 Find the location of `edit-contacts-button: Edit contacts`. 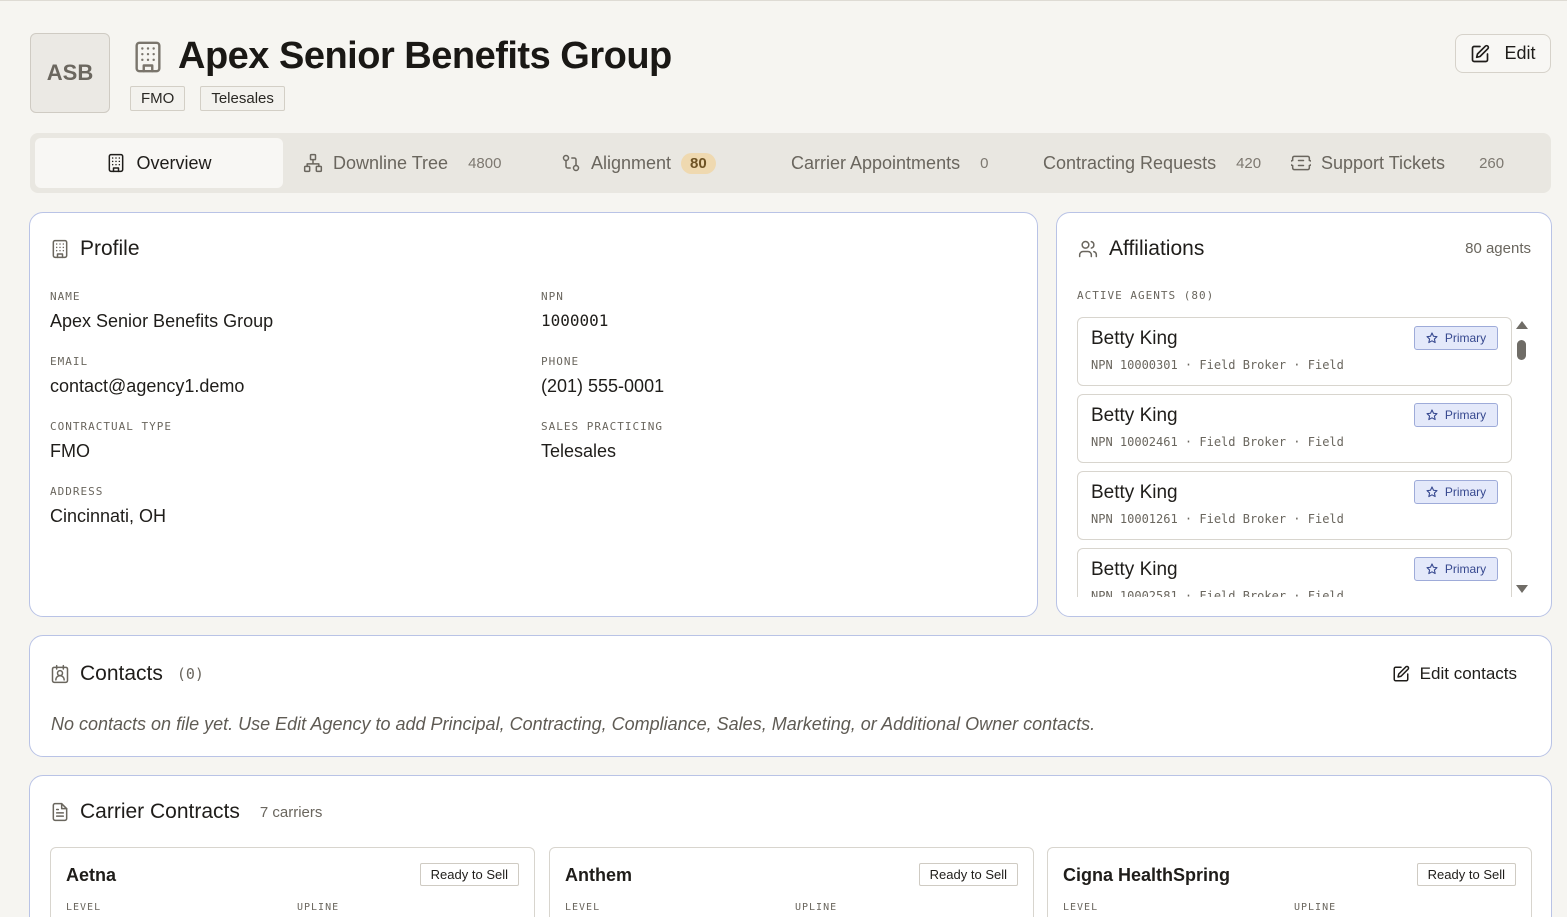

edit-contacts-button: Edit contacts is located at coordinates (1454, 674).